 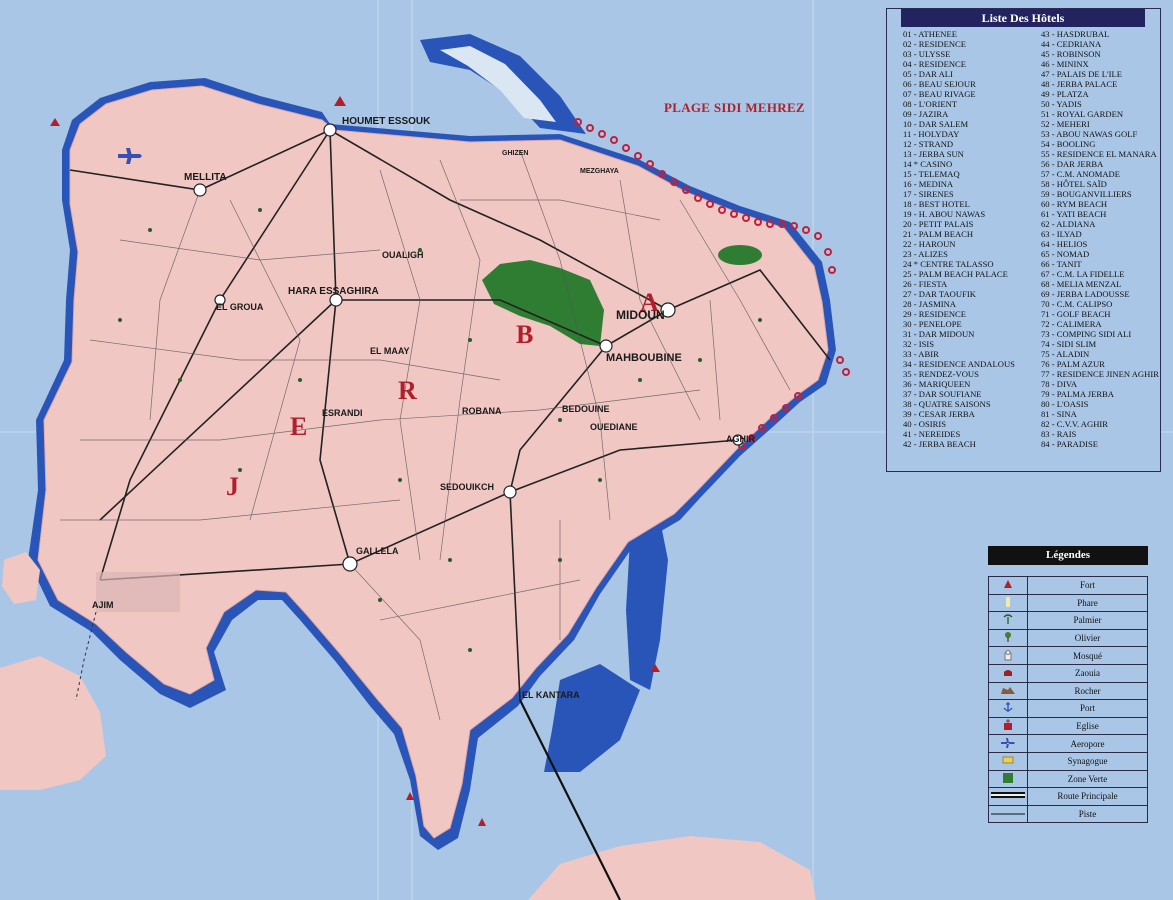 I want to click on hotel-list-item: 45 - ROBINSON, so click(x=1071, y=54).